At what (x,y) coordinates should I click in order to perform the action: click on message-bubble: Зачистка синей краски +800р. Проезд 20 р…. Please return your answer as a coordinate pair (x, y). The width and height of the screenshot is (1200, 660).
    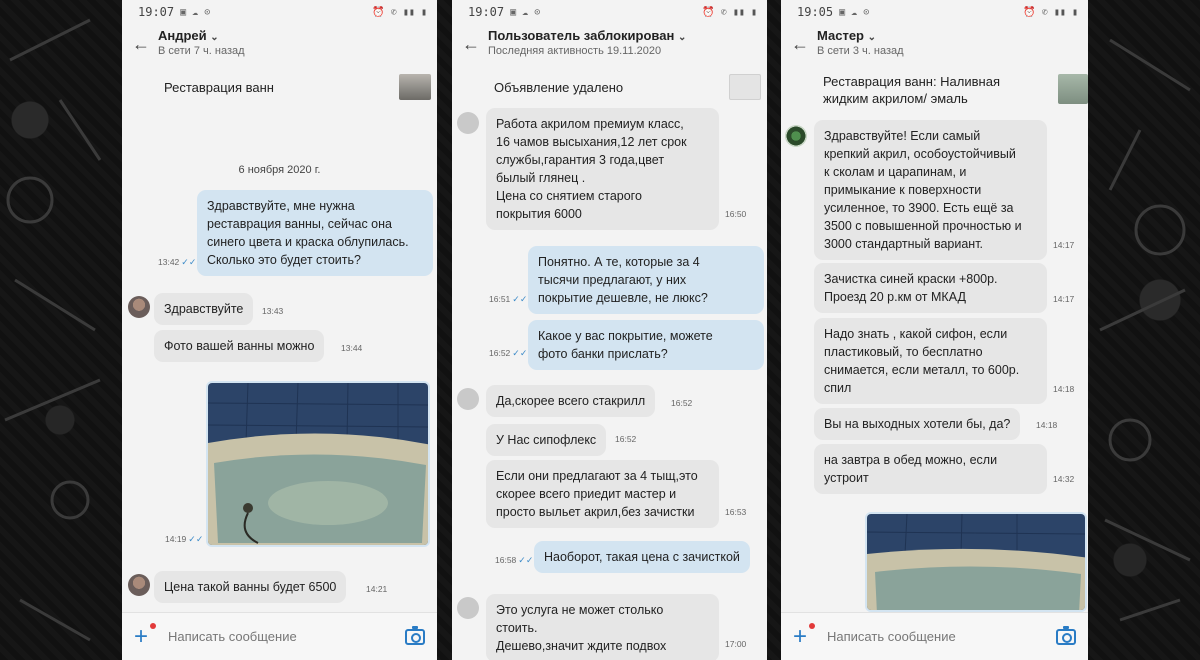
    Looking at the image, I should click on (930, 288).